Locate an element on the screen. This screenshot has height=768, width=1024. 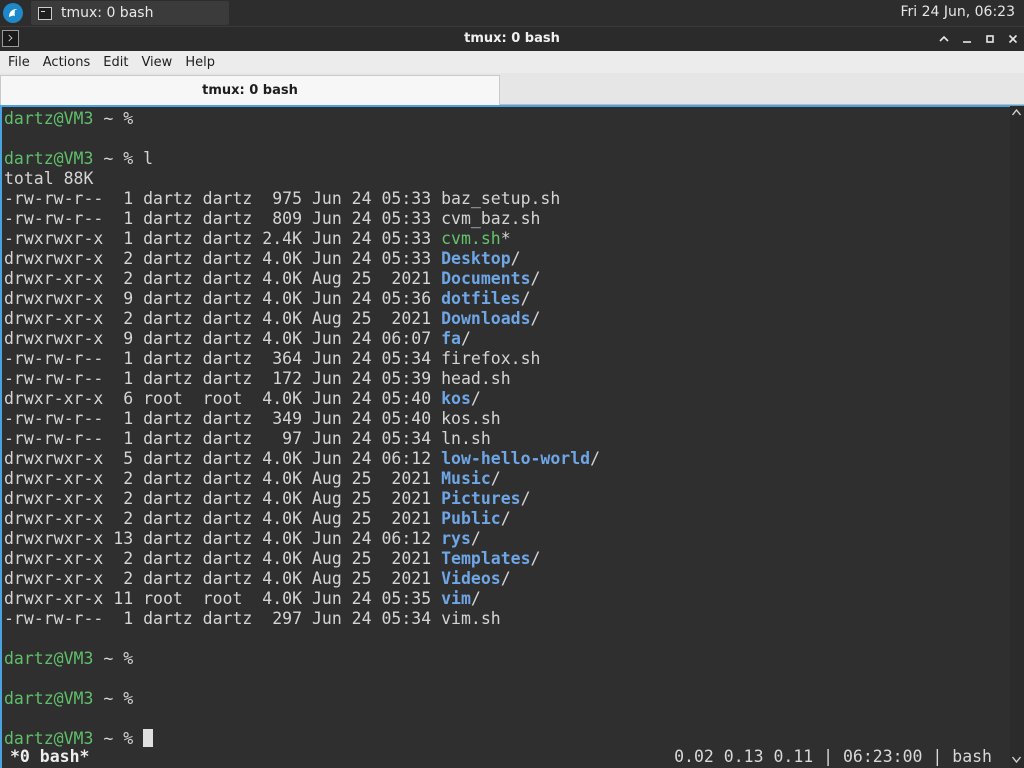
taskbar-window-button: tmux: 0 bash is located at coordinates (130, 13).